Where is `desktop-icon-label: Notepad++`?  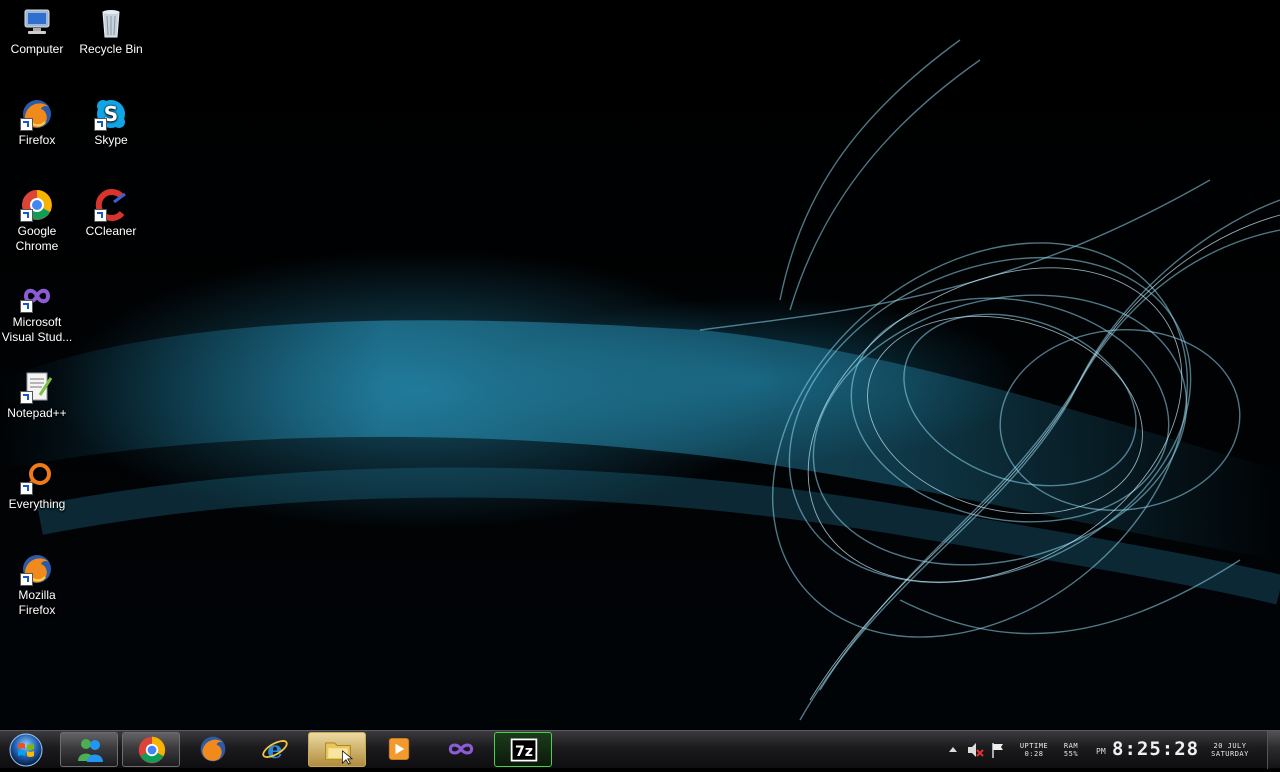 desktop-icon-label: Notepad++ is located at coordinates (37, 413).